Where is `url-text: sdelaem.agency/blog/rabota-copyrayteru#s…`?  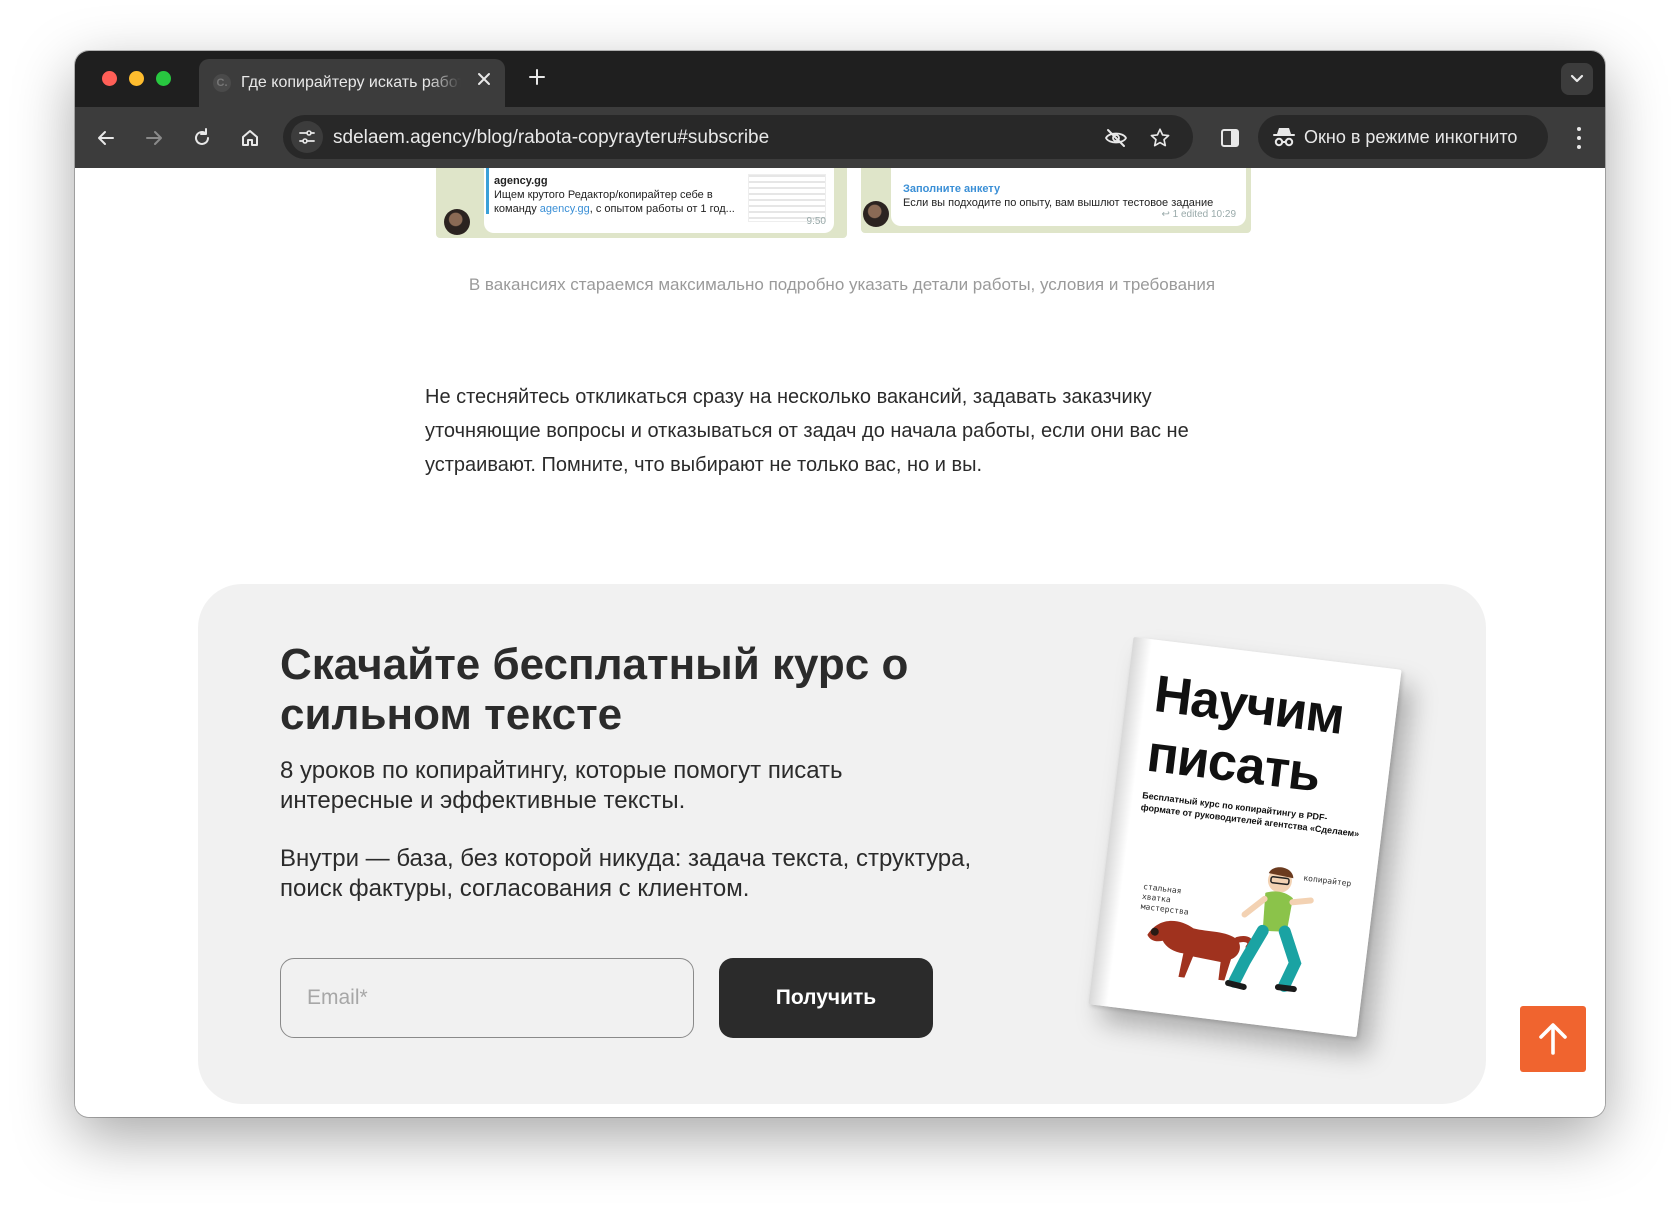
url-text: sdelaem.agency/blog/rabota-copyrayteru#s… is located at coordinates (551, 137).